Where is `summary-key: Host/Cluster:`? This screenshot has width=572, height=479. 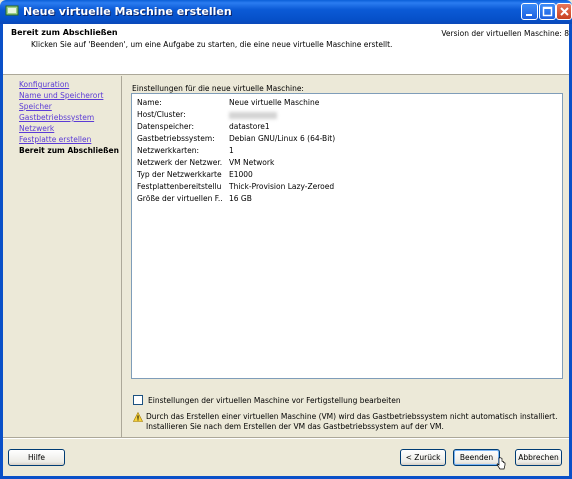 summary-key: Host/Cluster: is located at coordinates (161, 114).